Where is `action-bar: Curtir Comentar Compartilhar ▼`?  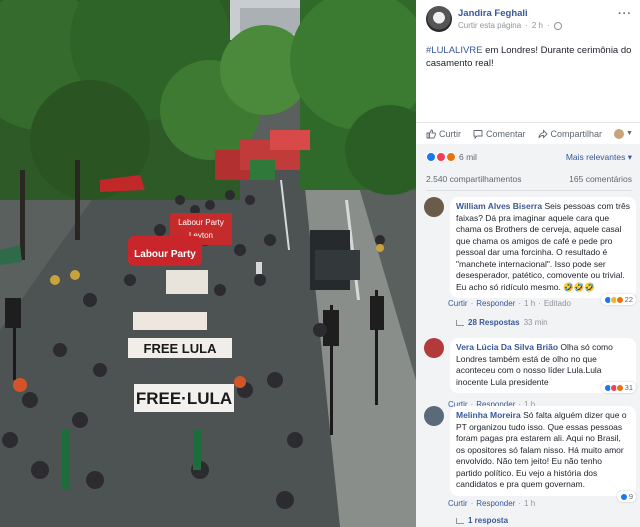 action-bar: Curtir Comentar Compartilhar ▼ is located at coordinates (528, 133).